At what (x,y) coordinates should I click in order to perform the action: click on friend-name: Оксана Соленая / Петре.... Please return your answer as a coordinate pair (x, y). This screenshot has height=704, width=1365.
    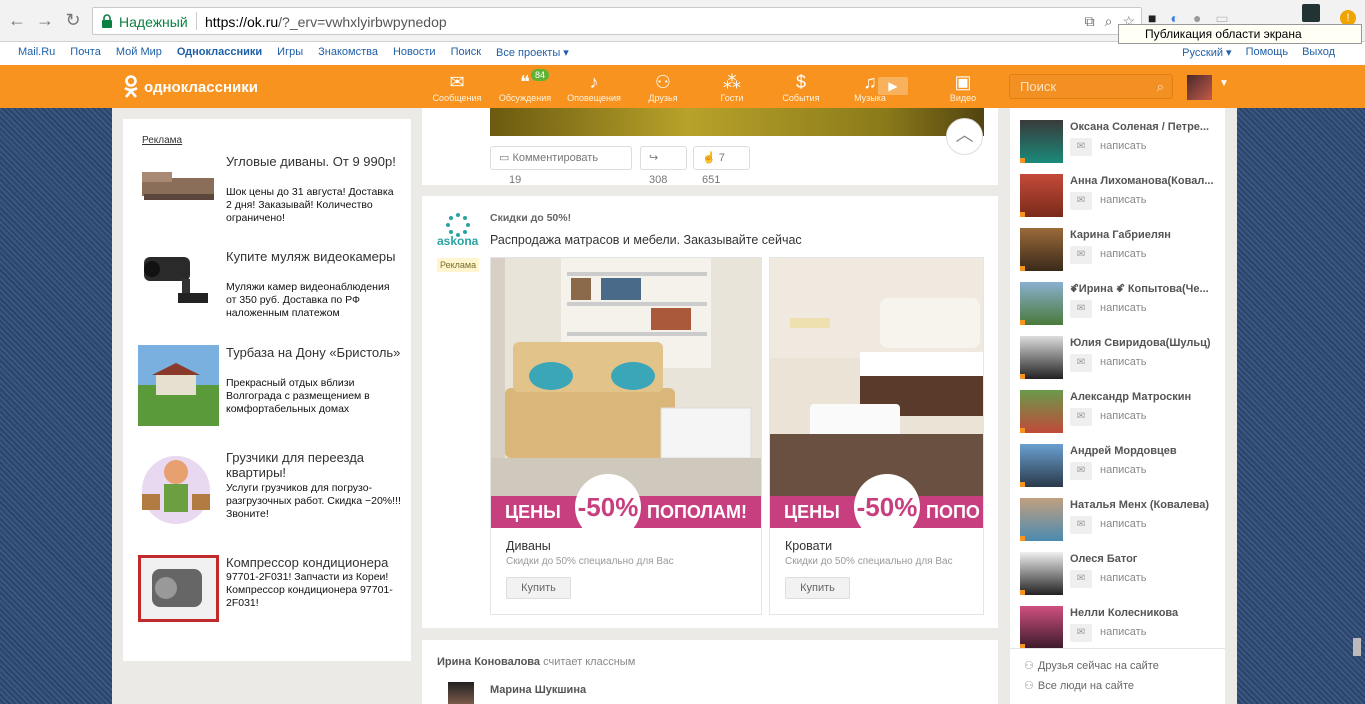
    Looking at the image, I should click on (1145, 127).